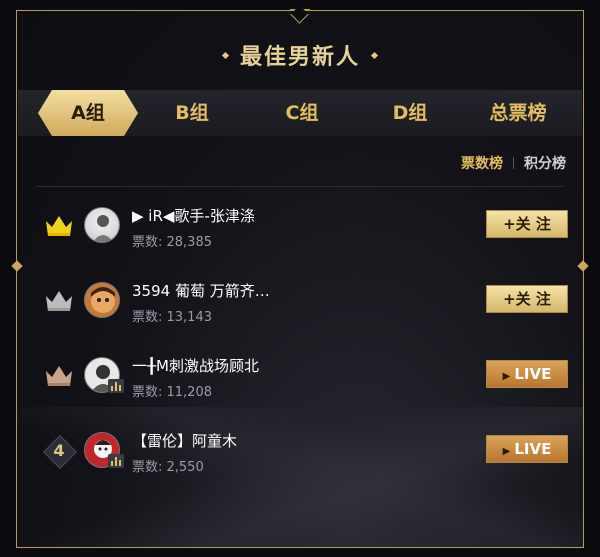 The height and width of the screenshot is (557, 600). I want to click on title-dot-right, so click(374, 55).